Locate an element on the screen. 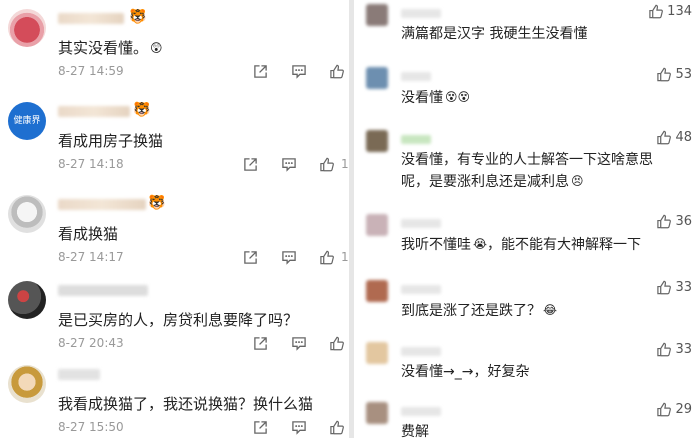 The height and width of the screenshot is (438, 700). comment-item: 到底是涨了还是跌了？ 😂 33 is located at coordinates (527, 310).